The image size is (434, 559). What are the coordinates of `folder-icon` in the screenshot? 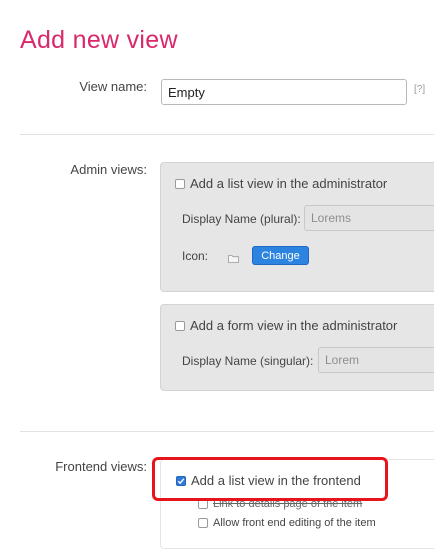 It's located at (233, 259).